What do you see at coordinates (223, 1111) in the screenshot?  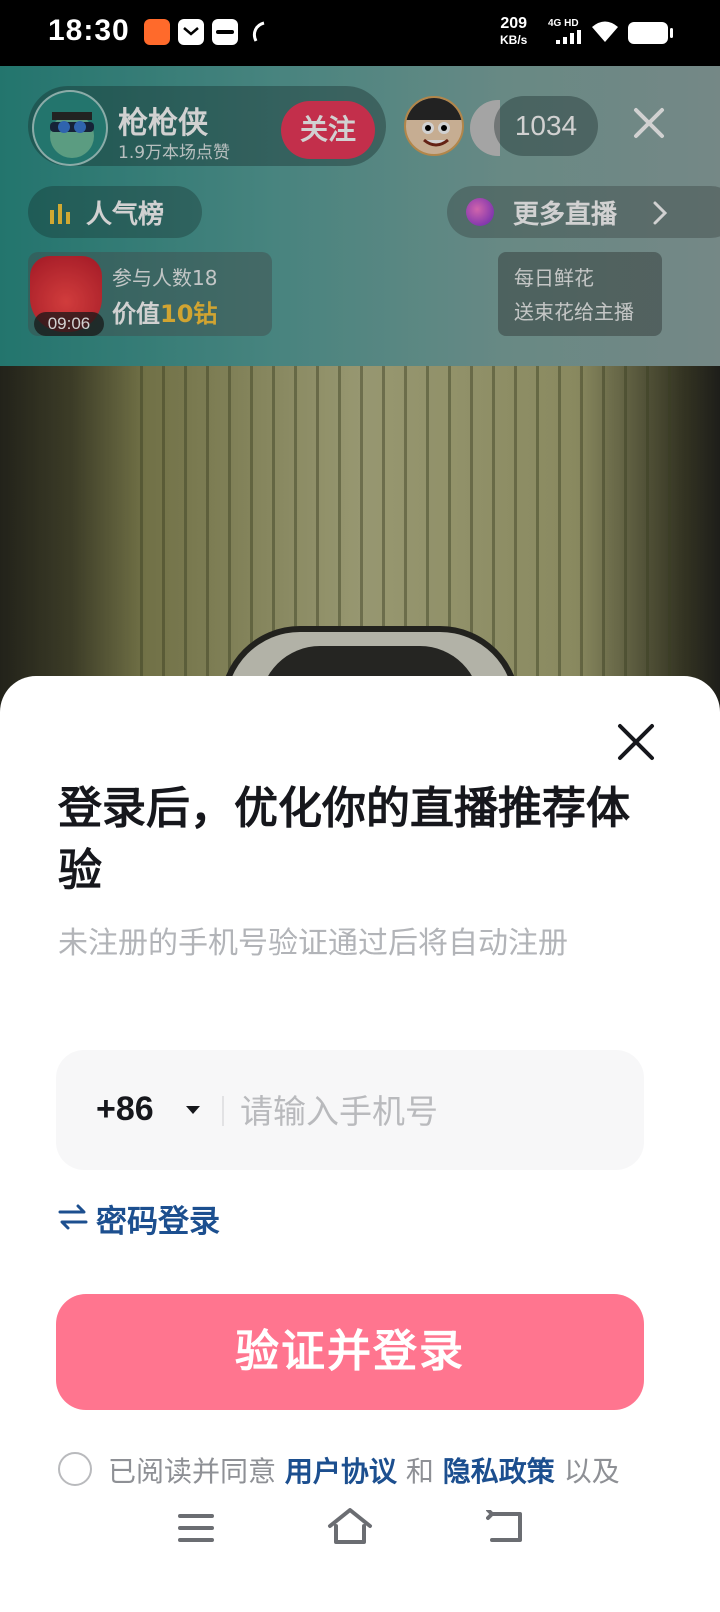 I see `divider` at bounding box center [223, 1111].